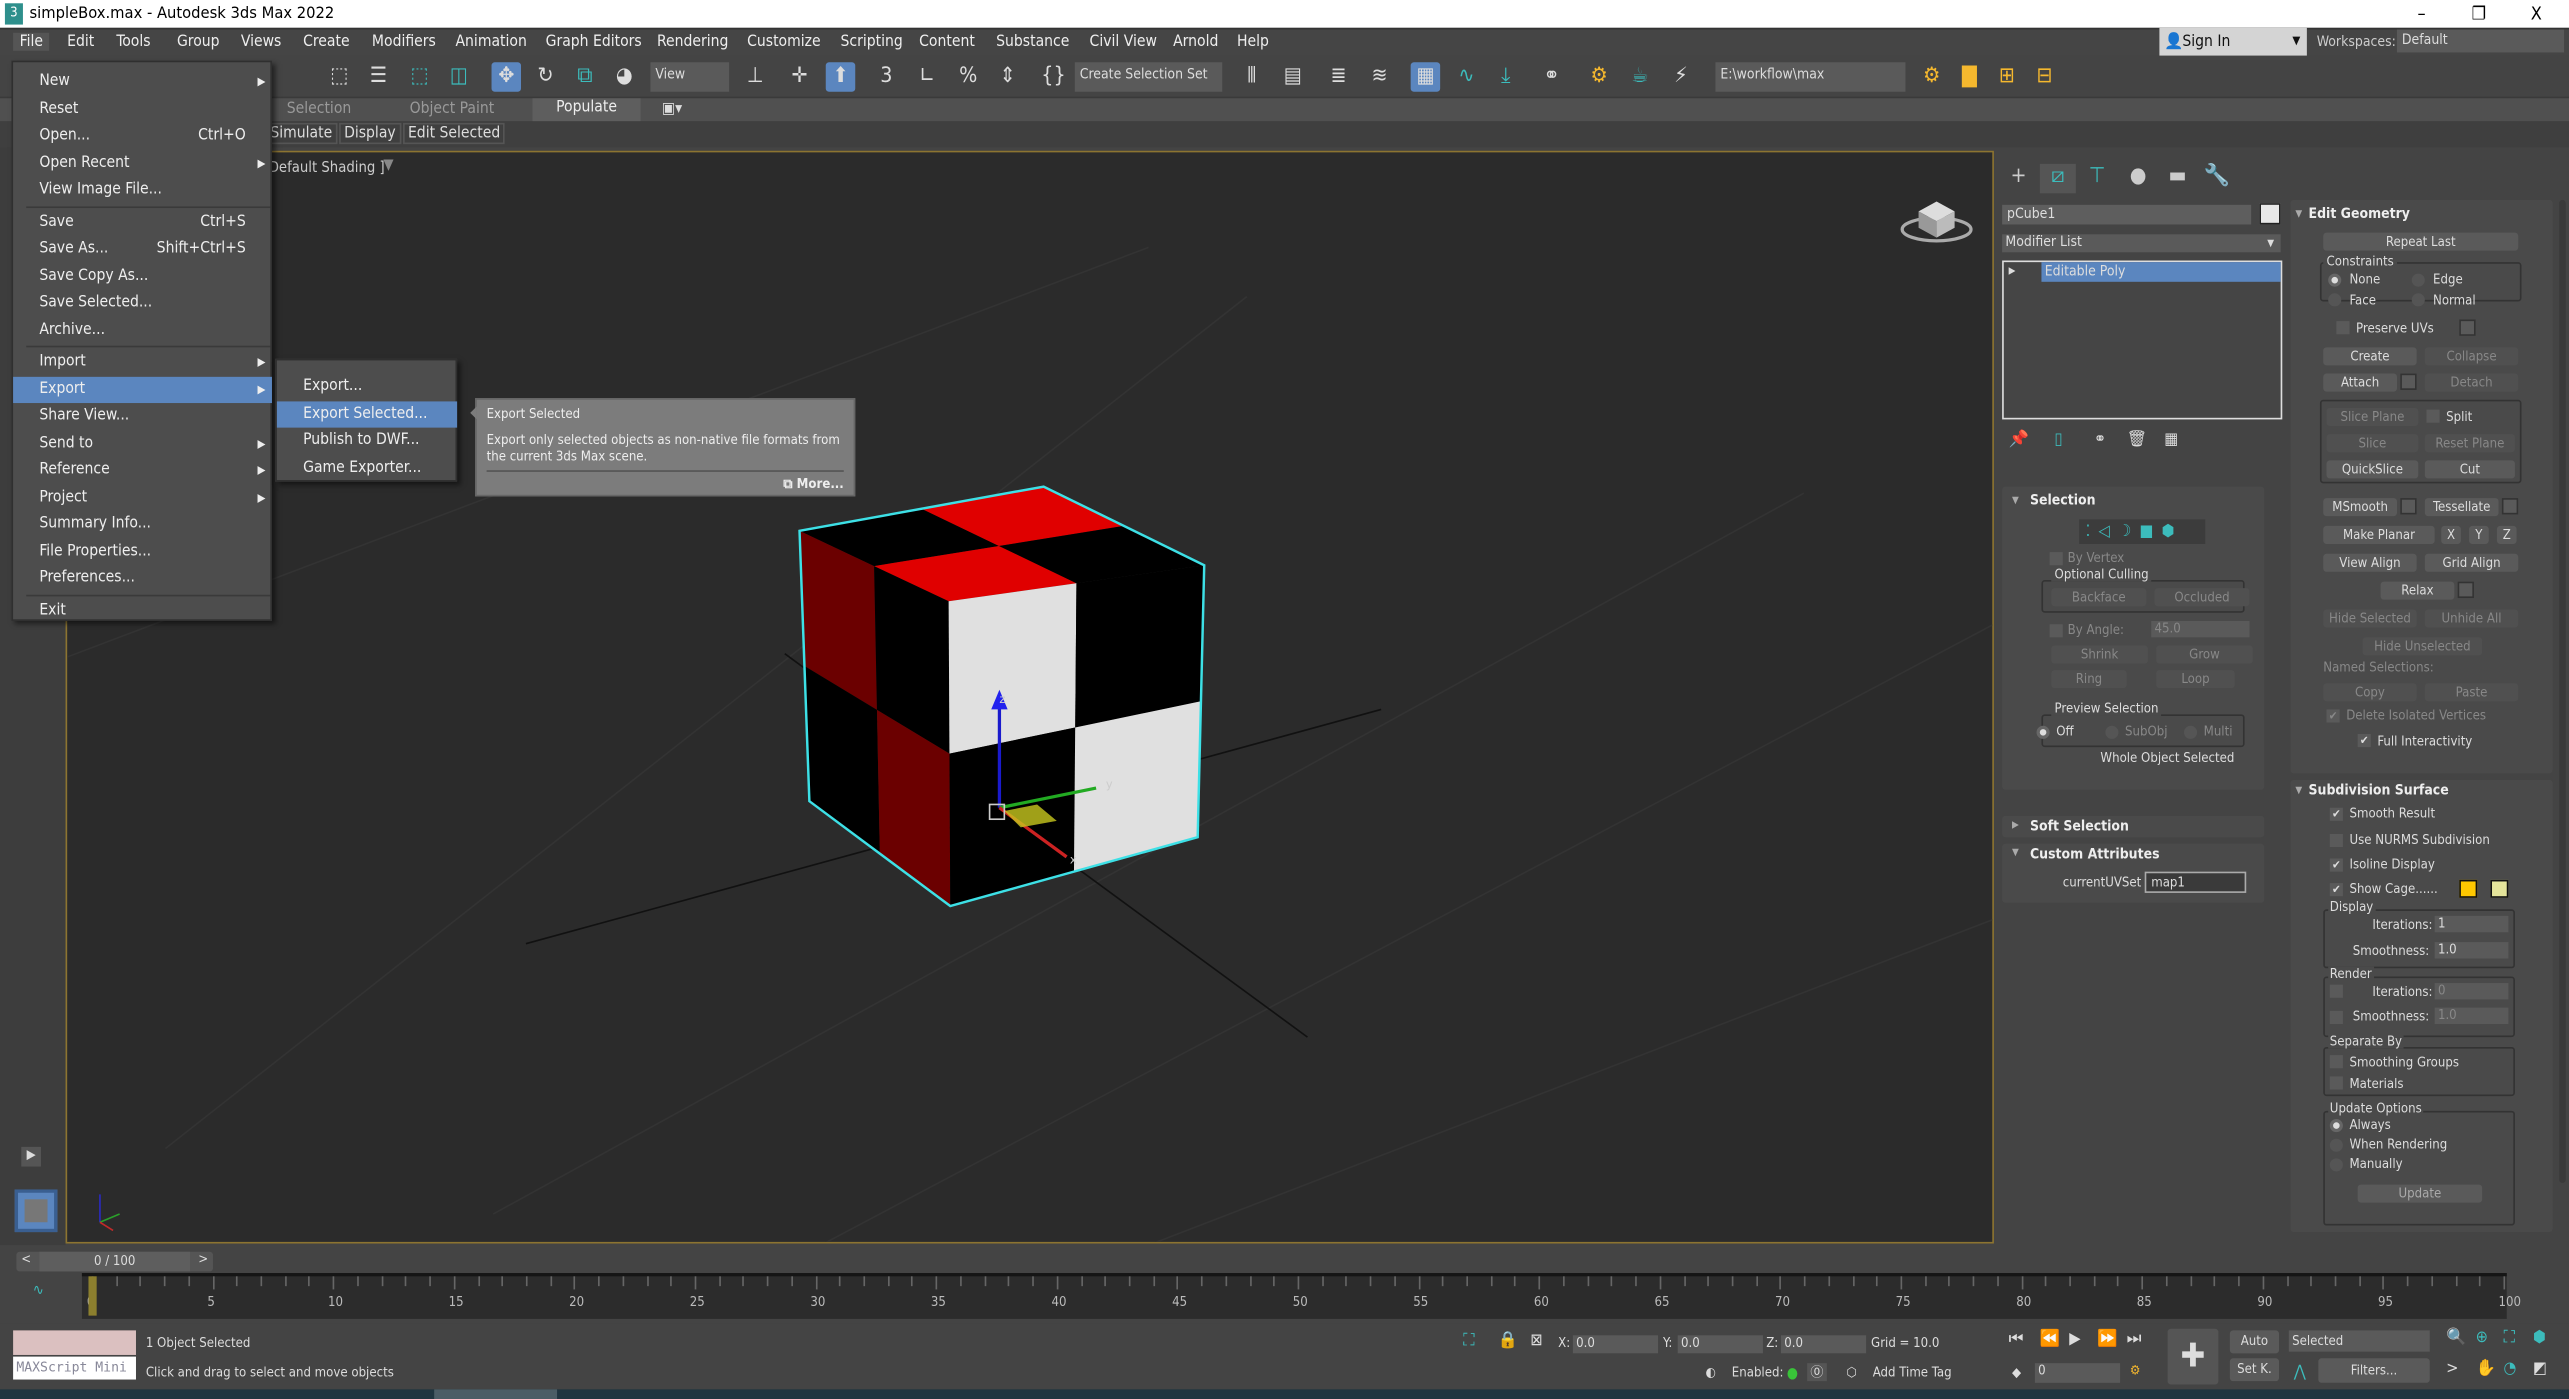  What do you see at coordinates (2562, 691) in the screenshot?
I see `panel-scrollbar` at bounding box center [2562, 691].